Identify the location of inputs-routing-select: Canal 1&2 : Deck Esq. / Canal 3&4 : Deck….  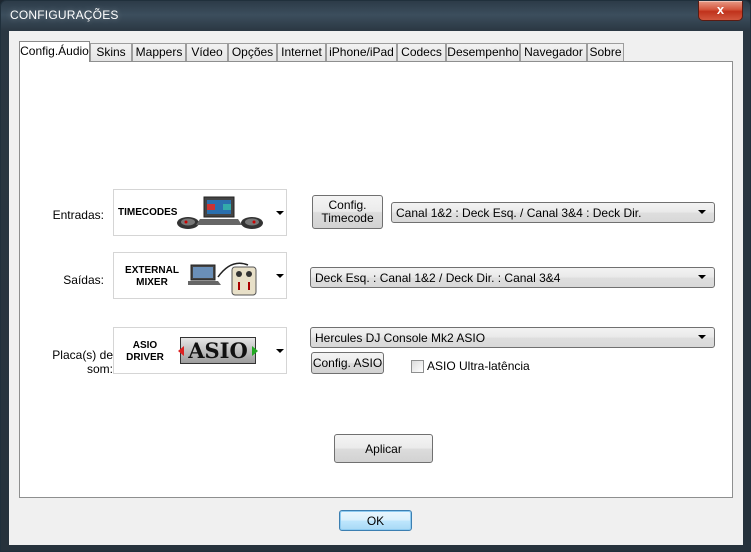
(553, 212).